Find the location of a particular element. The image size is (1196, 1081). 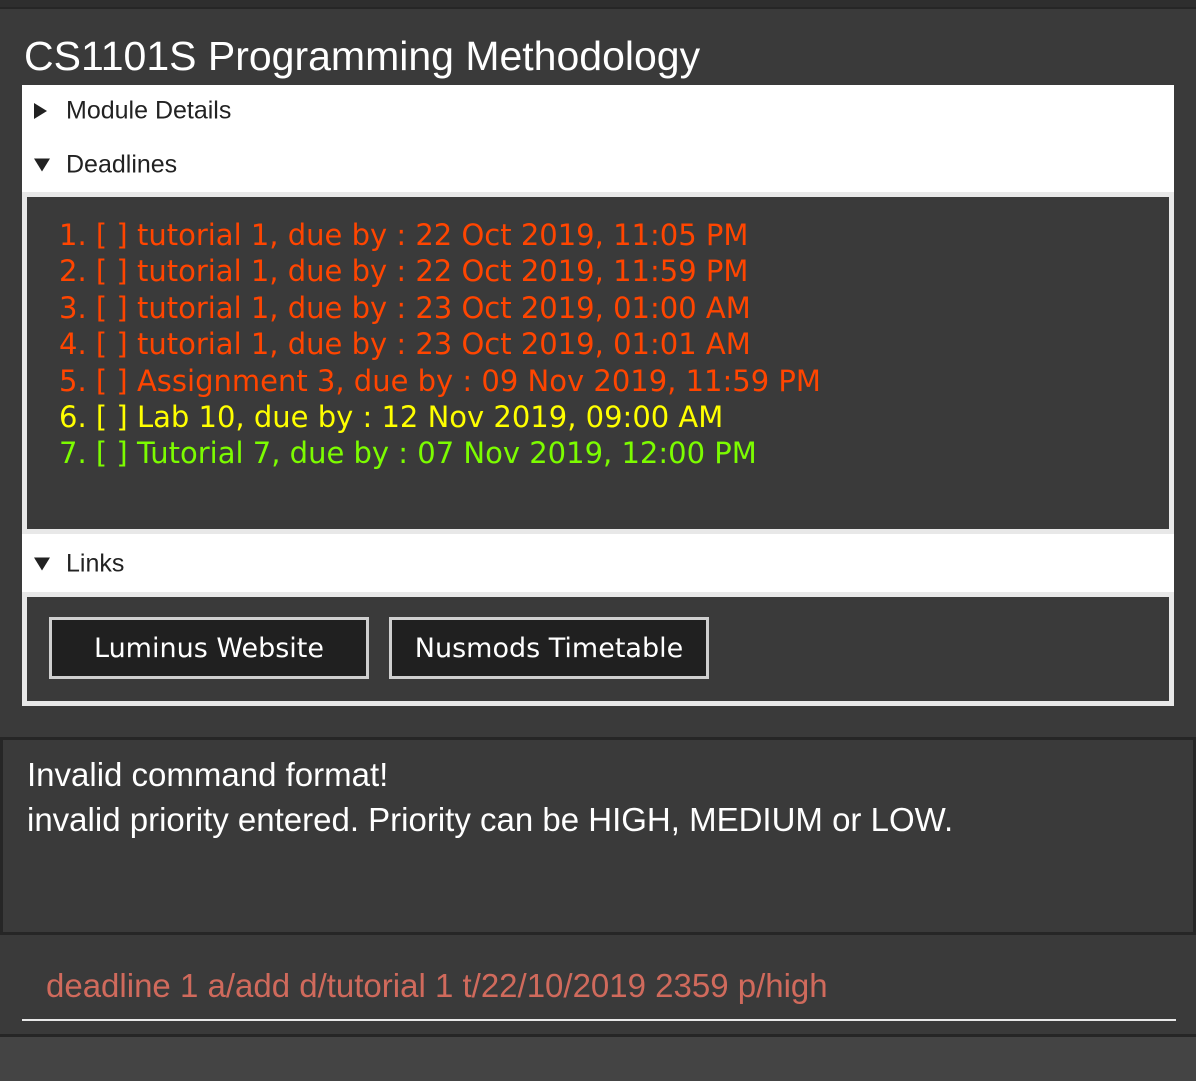

links-label: Links is located at coordinates (95, 563).